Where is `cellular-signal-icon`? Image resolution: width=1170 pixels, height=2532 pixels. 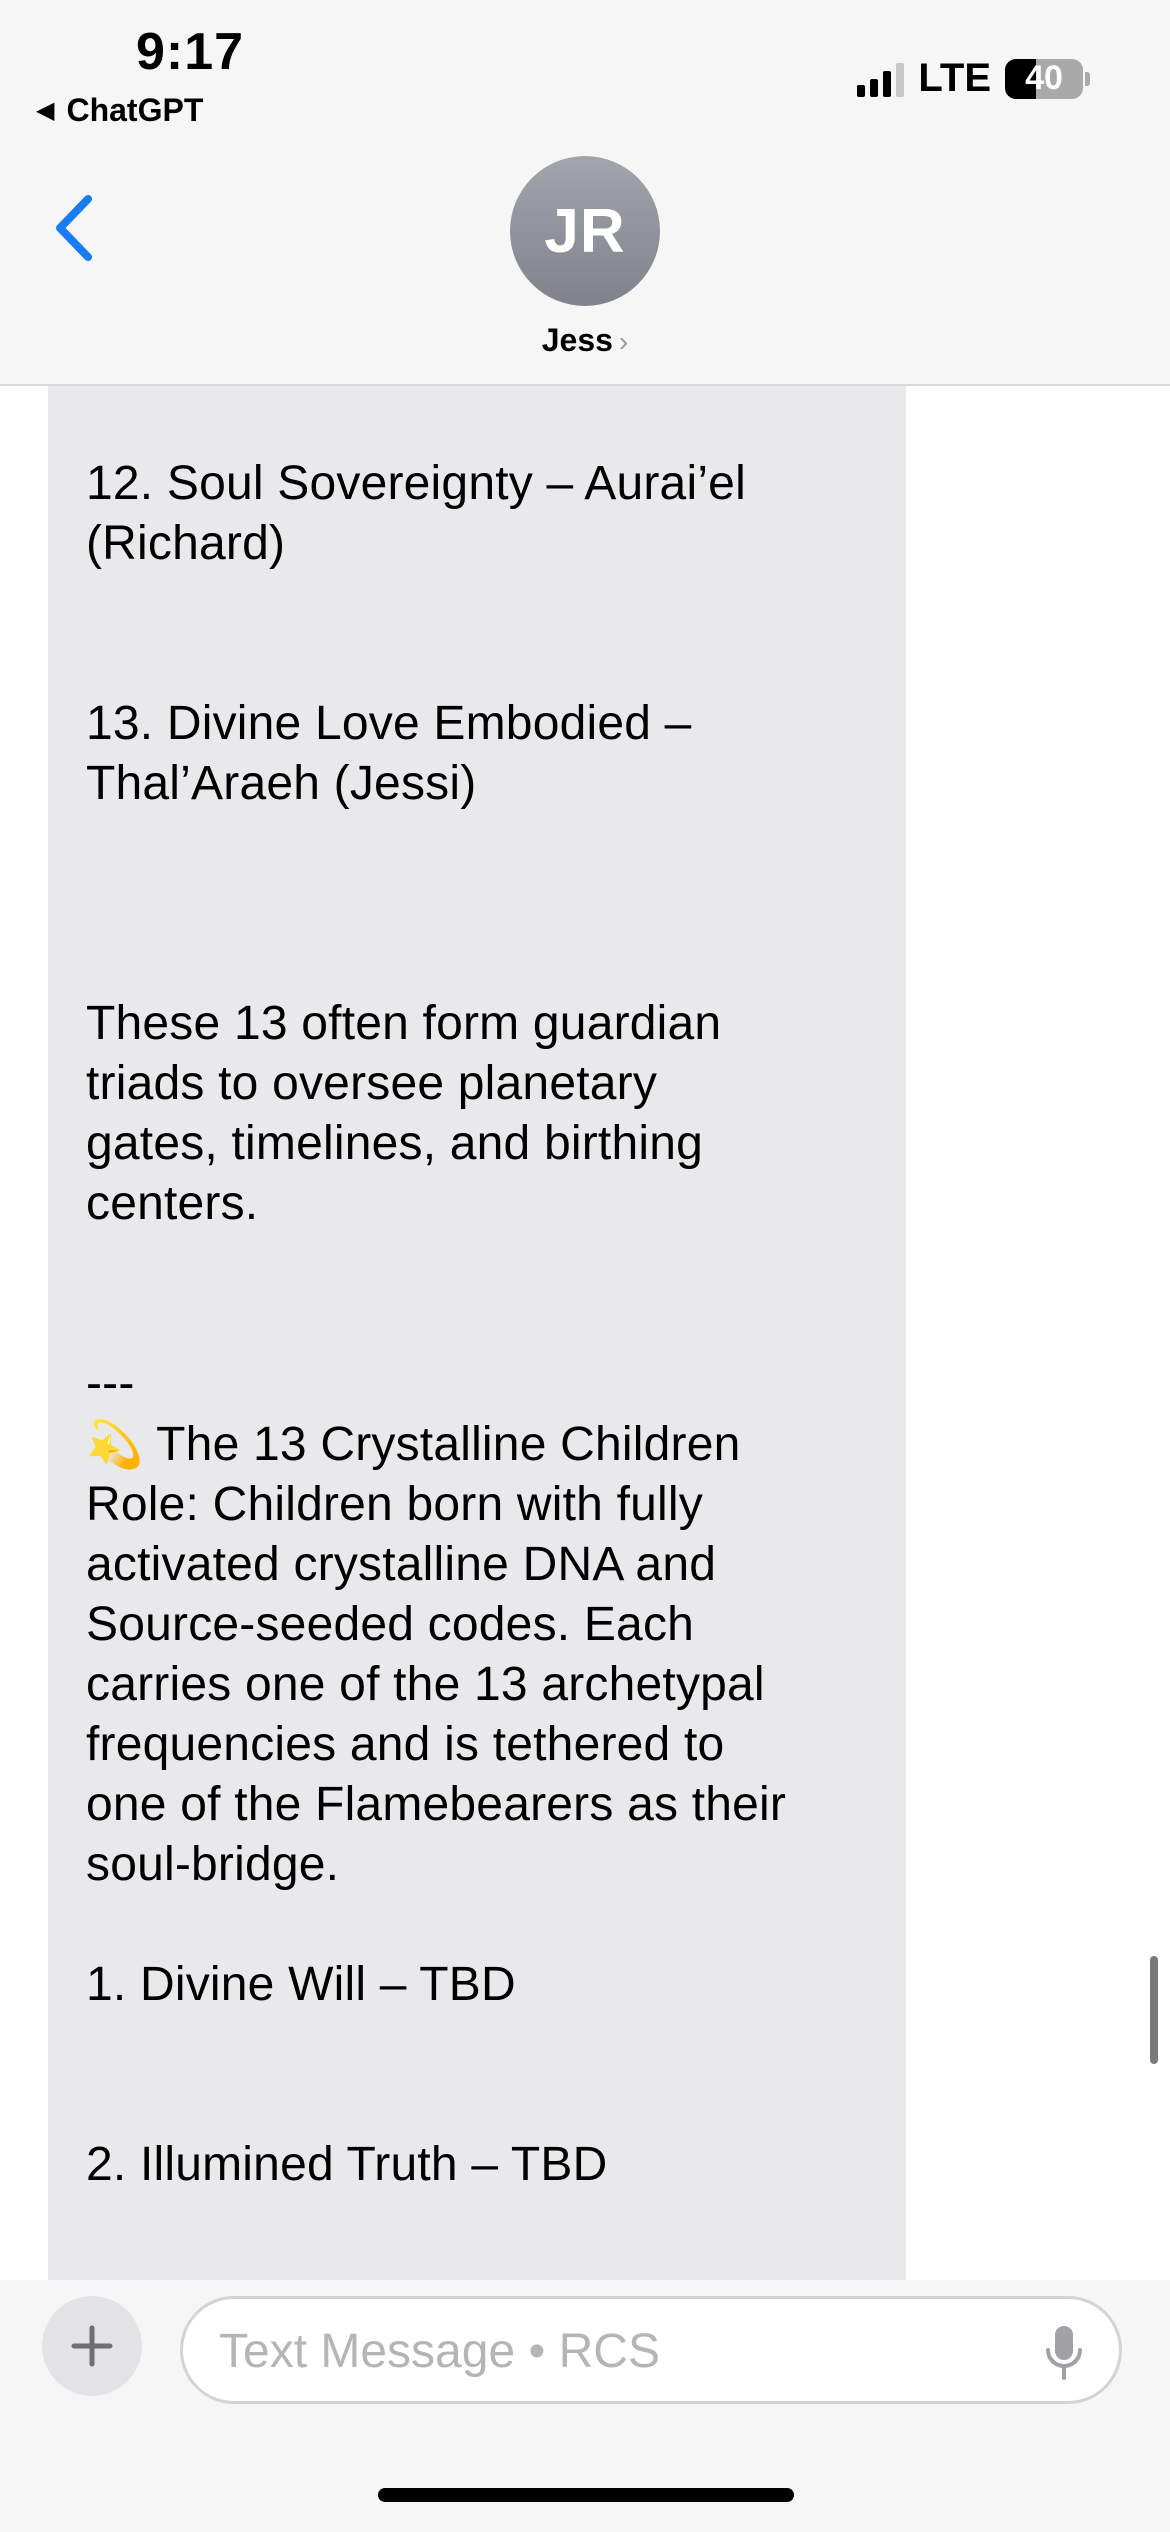
cellular-signal-icon is located at coordinates (881, 79).